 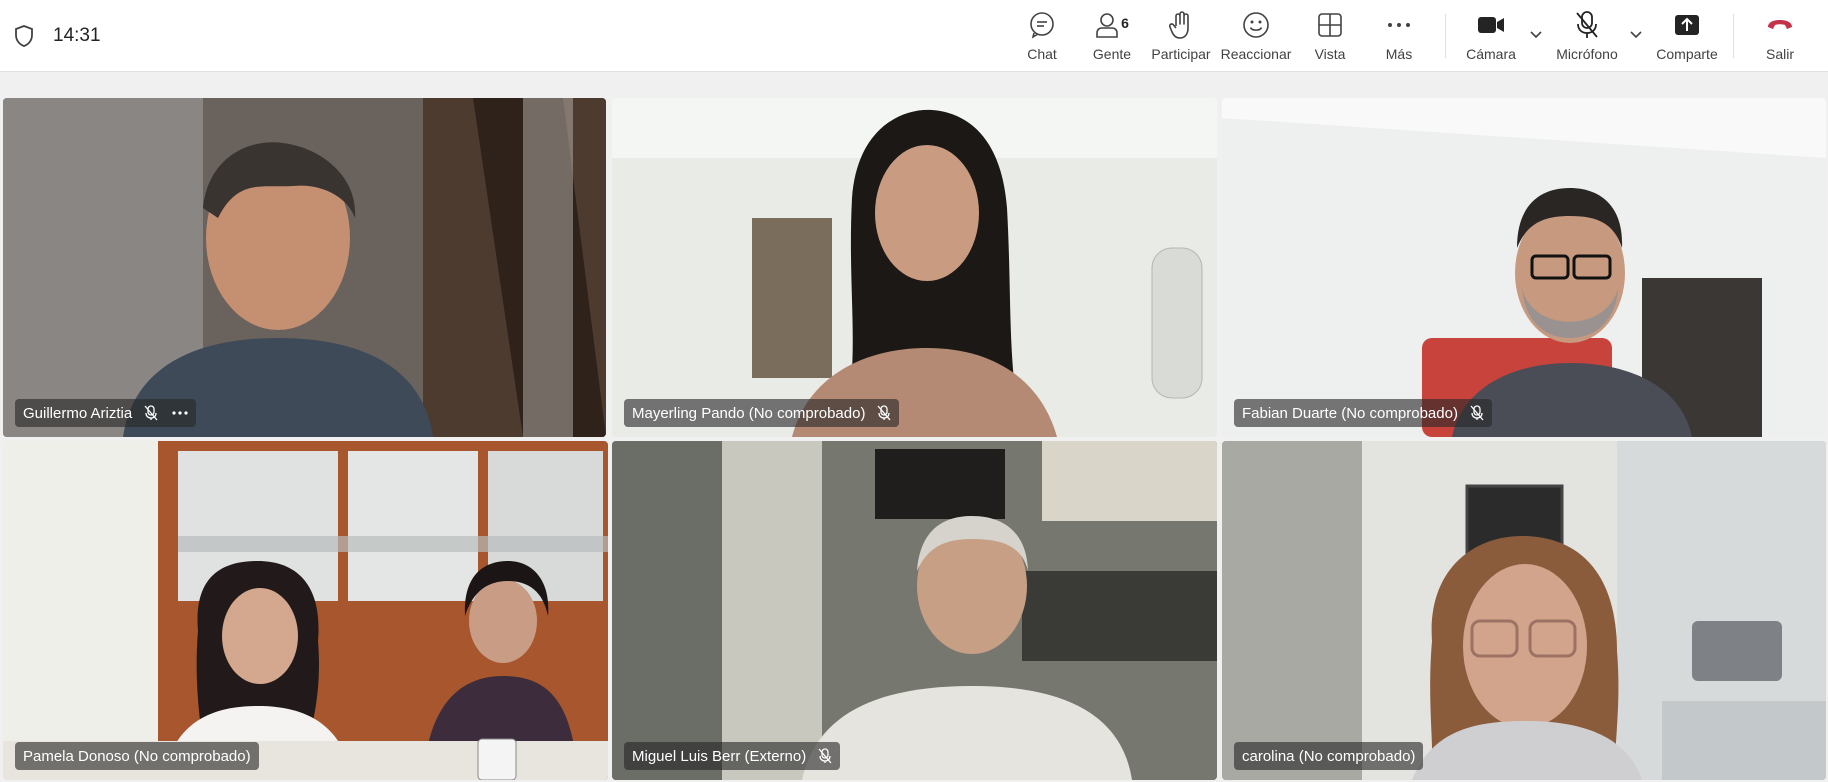 I want to click on share-icon, so click(x=1687, y=25).